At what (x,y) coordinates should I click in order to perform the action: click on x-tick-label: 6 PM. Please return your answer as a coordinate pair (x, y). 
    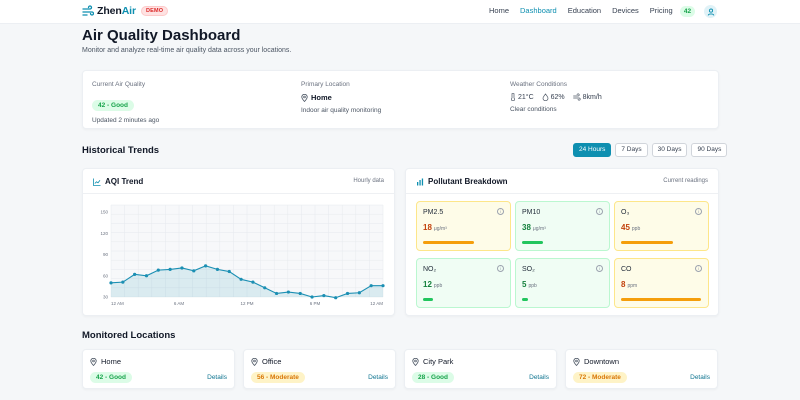
    Looking at the image, I should click on (315, 303).